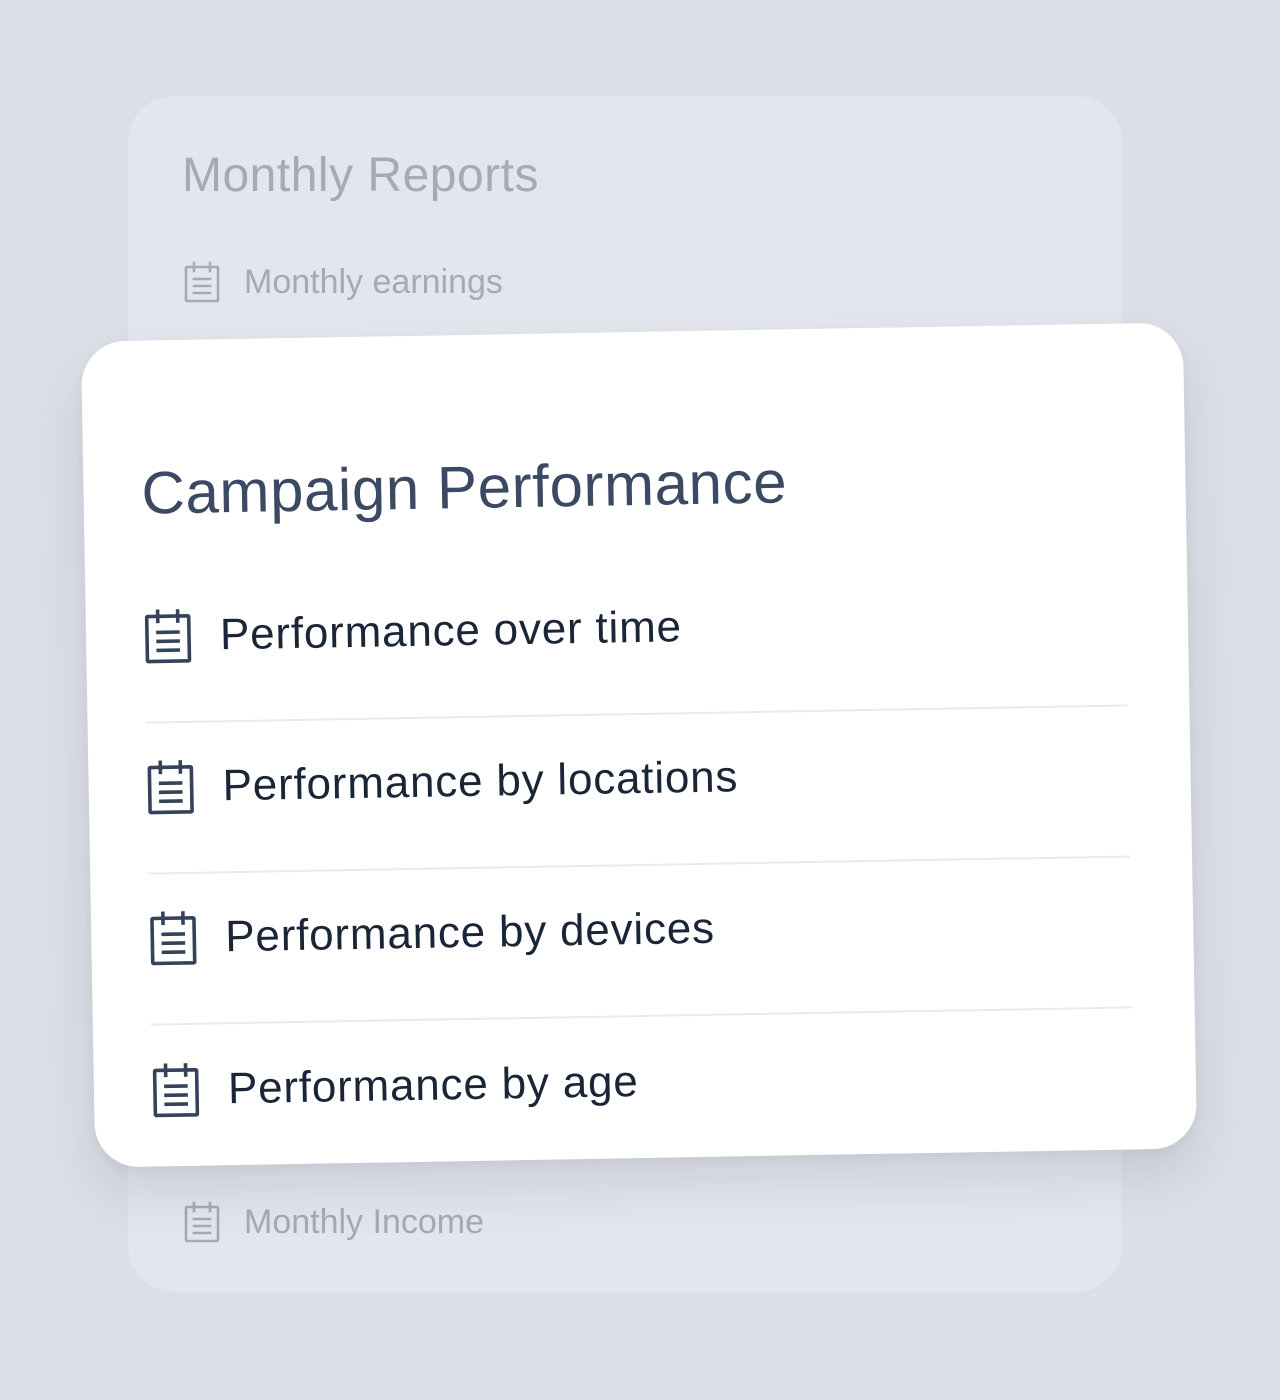 Image resolution: width=1280 pixels, height=1400 pixels. I want to click on performance-by-locations-item: Performance by locations, so click(638, 790).